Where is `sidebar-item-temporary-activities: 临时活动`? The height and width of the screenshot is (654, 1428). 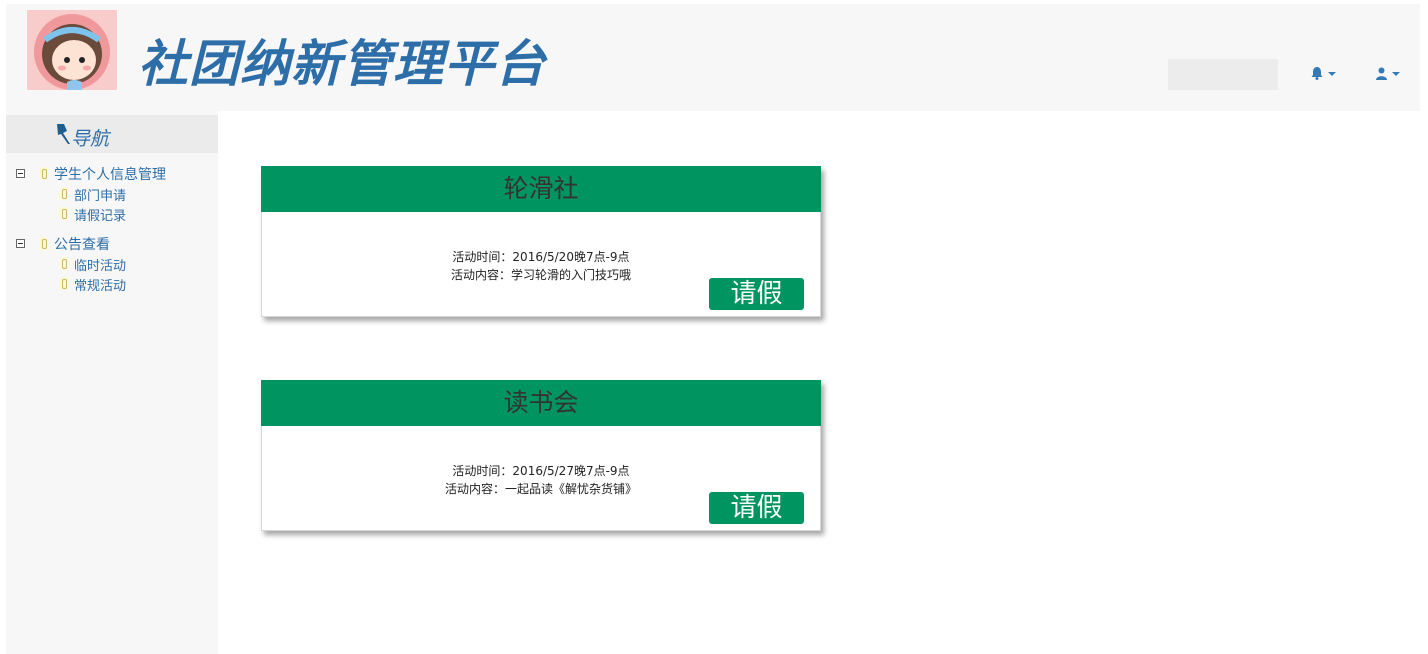
sidebar-item-temporary-activities: 临时活动 is located at coordinates (100, 264).